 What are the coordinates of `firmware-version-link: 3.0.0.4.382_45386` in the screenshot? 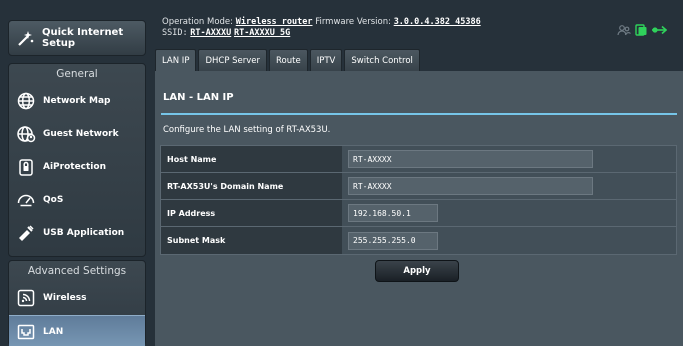 It's located at (437, 22).